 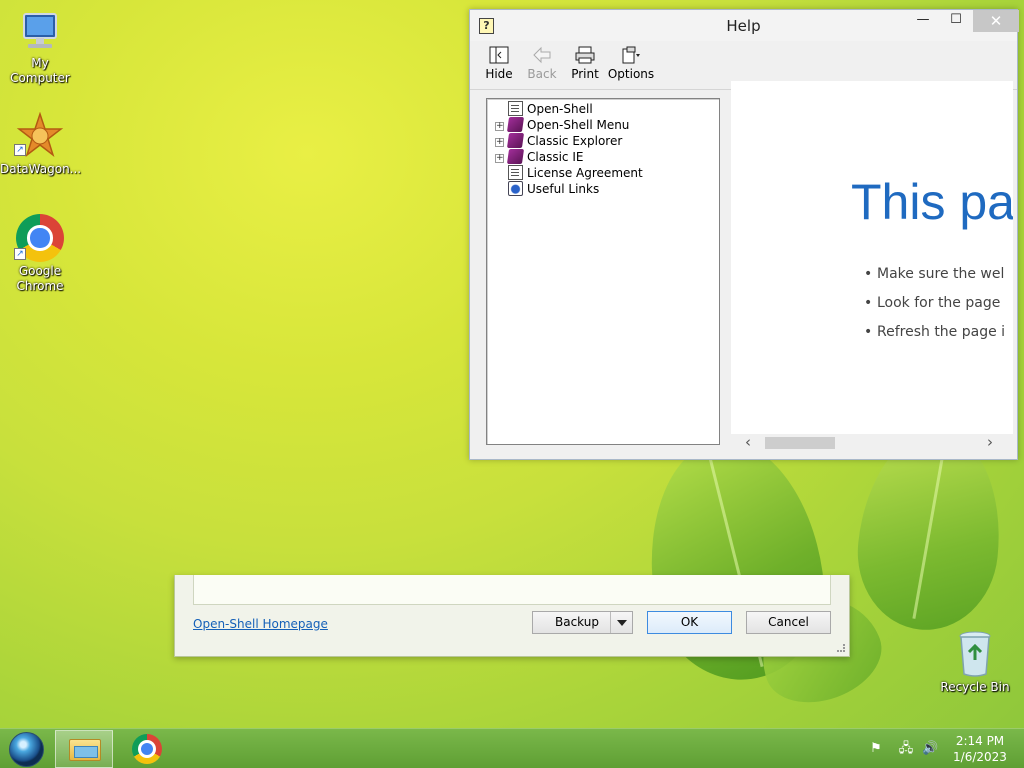 I want to click on desktop-icon-label: Recycle Bin, so click(x=975, y=687).